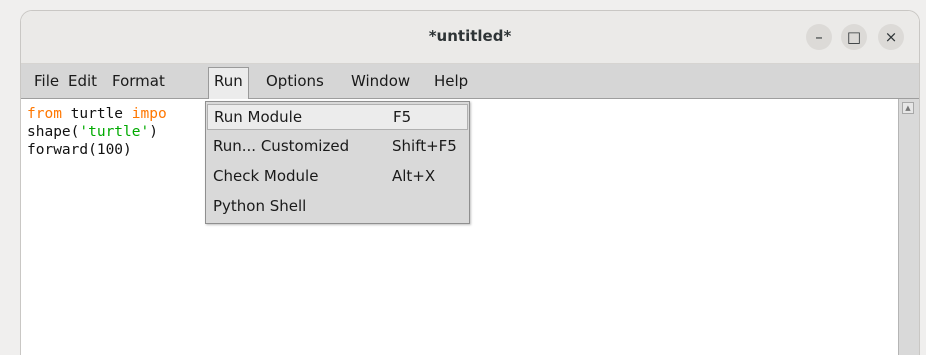 This screenshot has height=355, width=926. I want to click on close-button: ×, so click(891, 37).